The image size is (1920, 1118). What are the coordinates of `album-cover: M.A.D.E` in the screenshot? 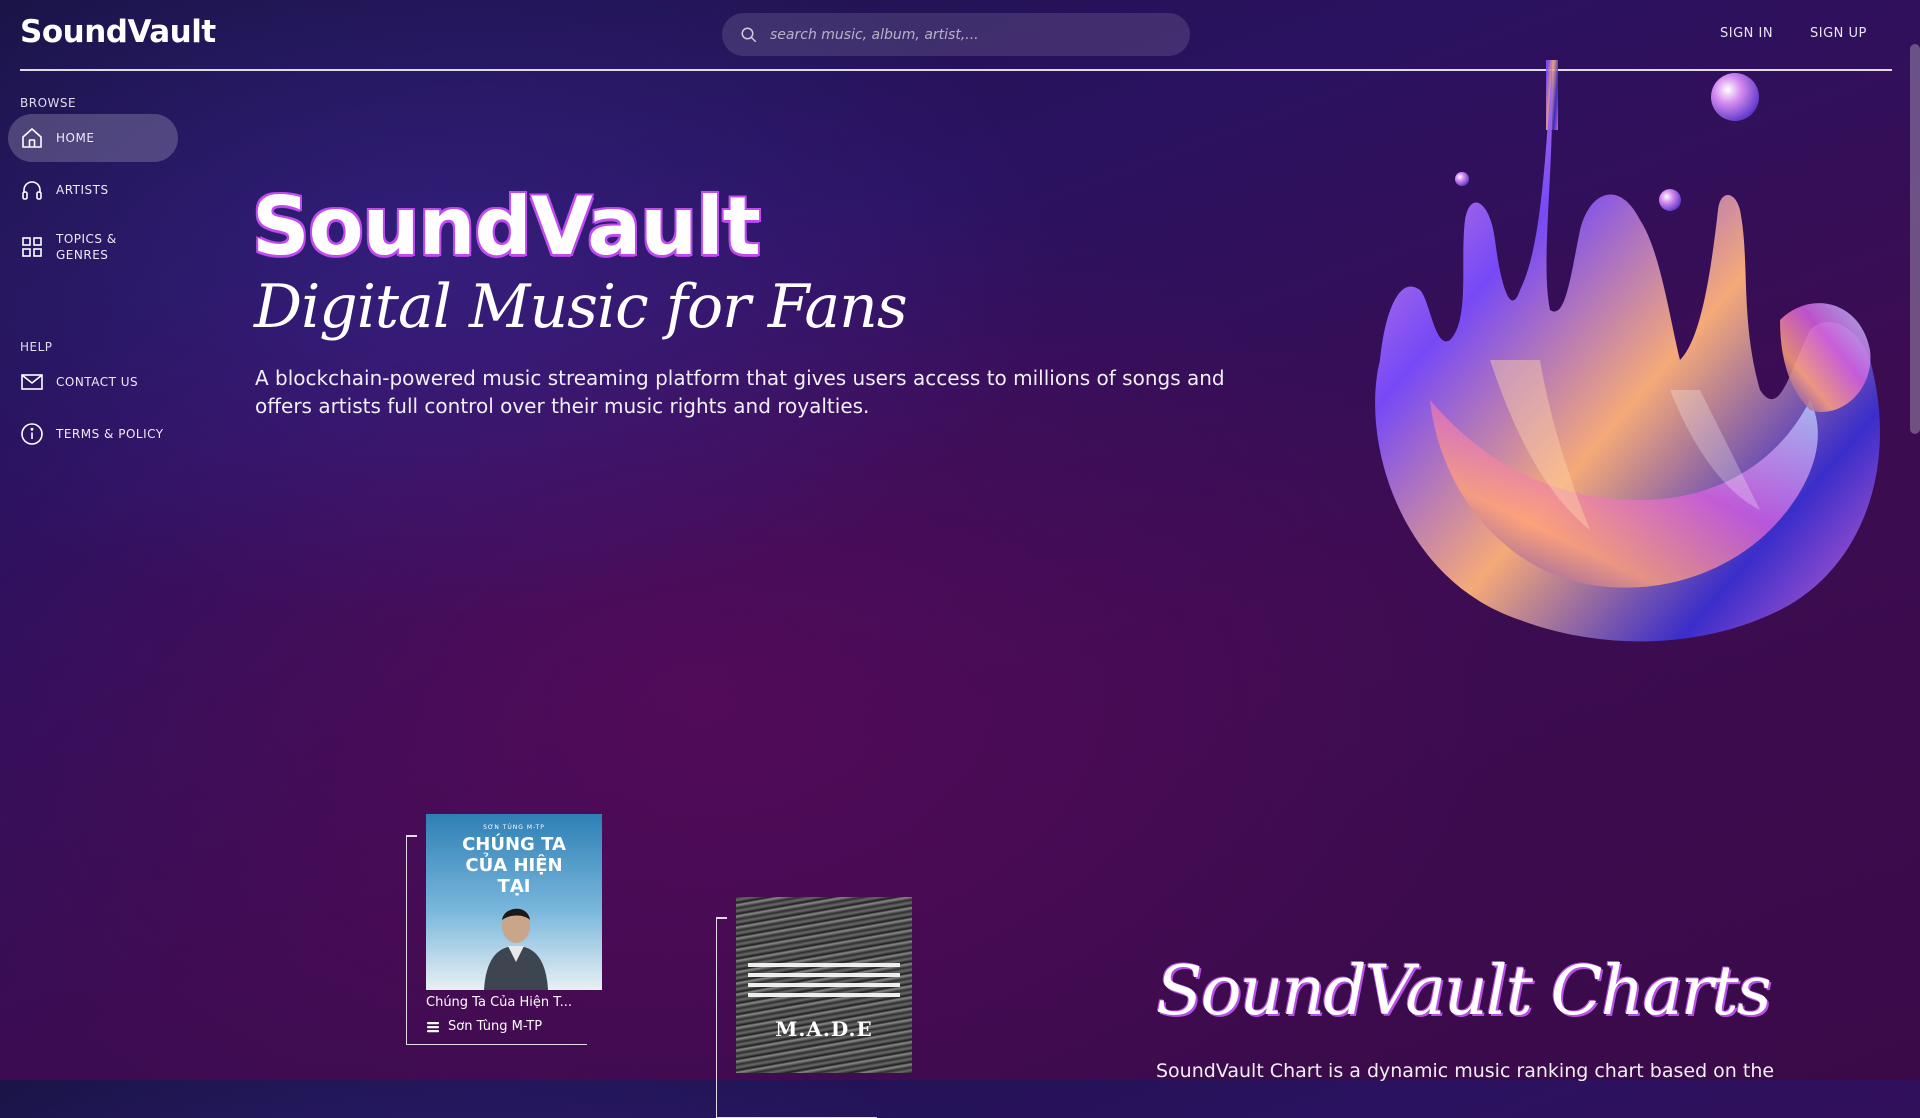 It's located at (824, 985).